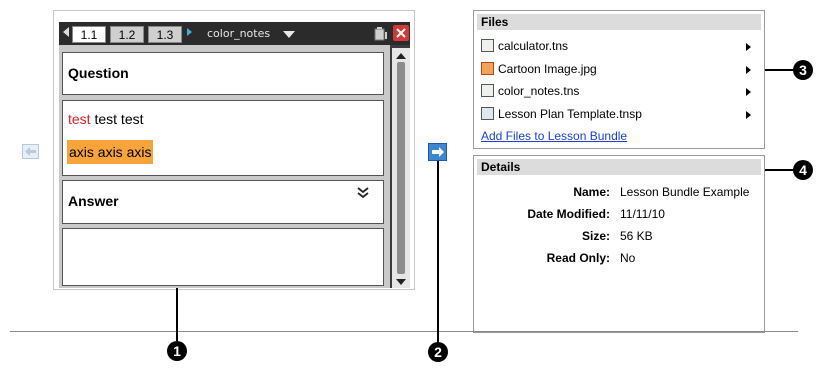  Describe the element at coordinates (93, 201) in the screenshot. I see `answer-label: Answer` at that location.